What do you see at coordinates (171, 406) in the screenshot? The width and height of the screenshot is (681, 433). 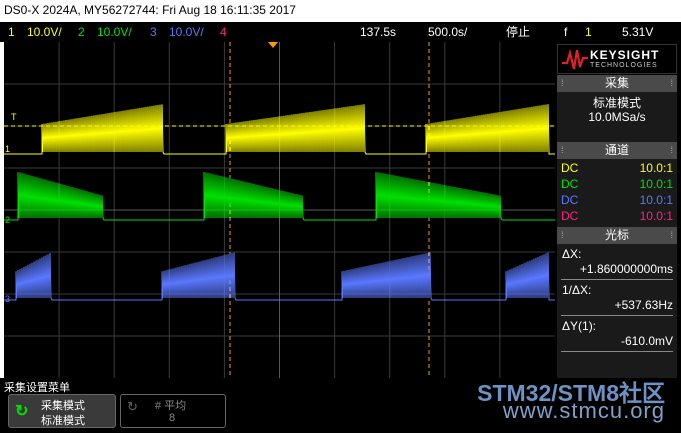 I see `softkey2-top-label: # 平均` at bounding box center [171, 406].